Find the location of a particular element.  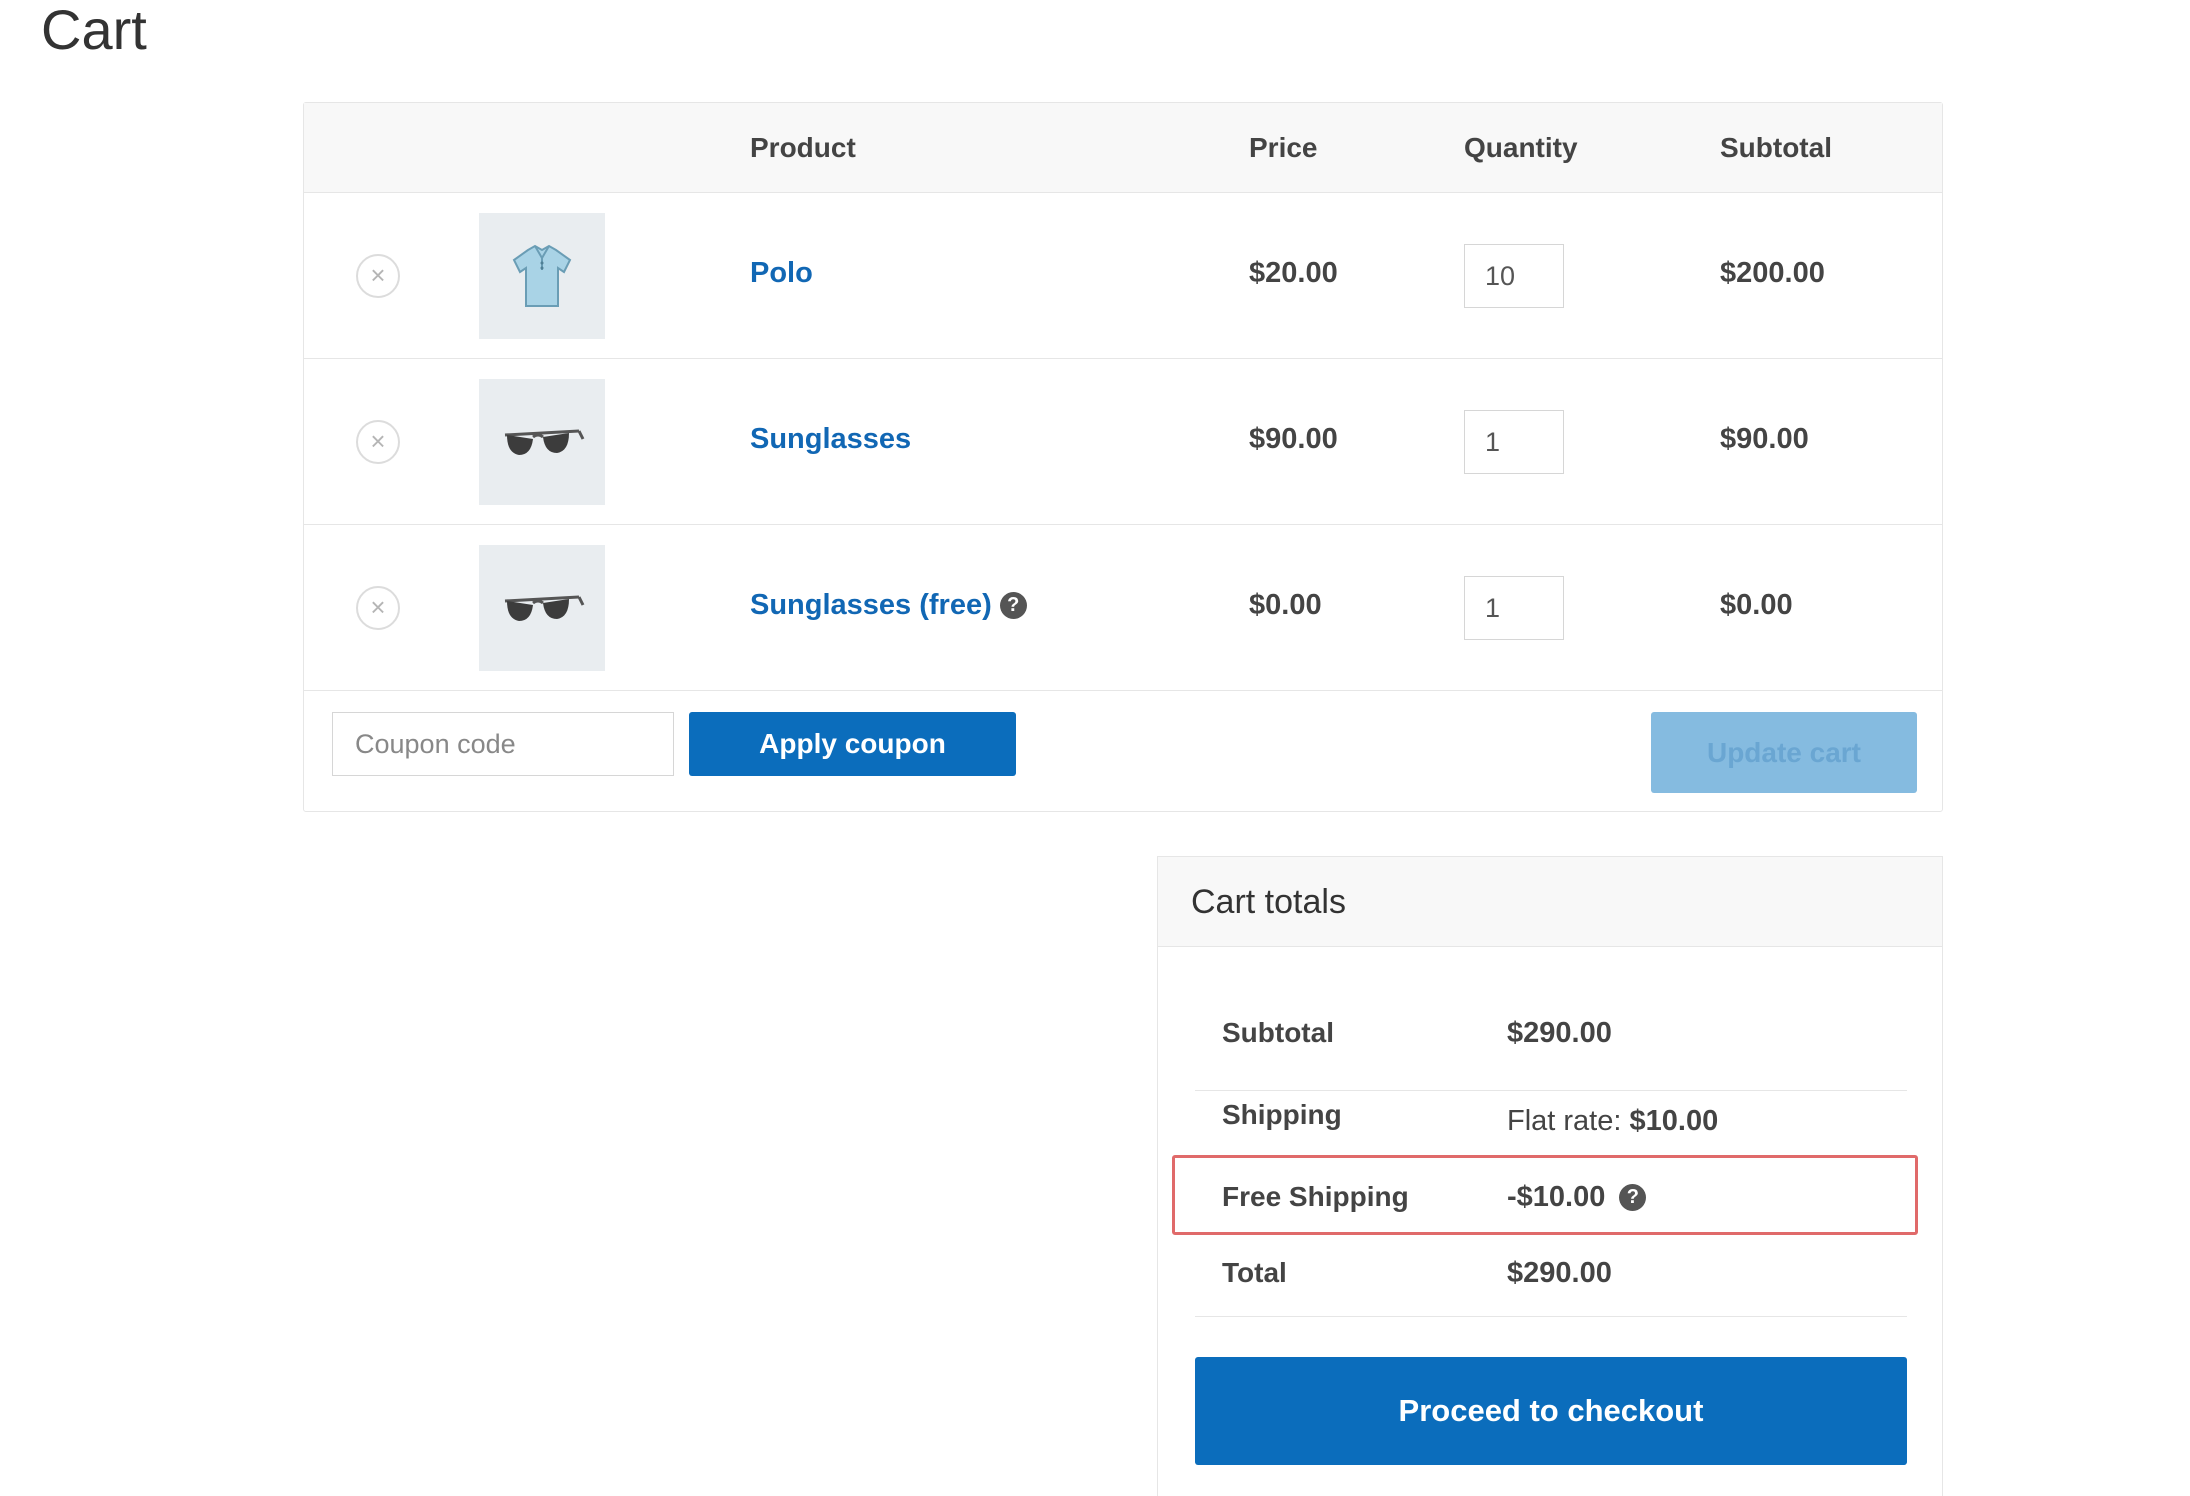

item-price: $0.00 is located at coordinates (1285, 605).